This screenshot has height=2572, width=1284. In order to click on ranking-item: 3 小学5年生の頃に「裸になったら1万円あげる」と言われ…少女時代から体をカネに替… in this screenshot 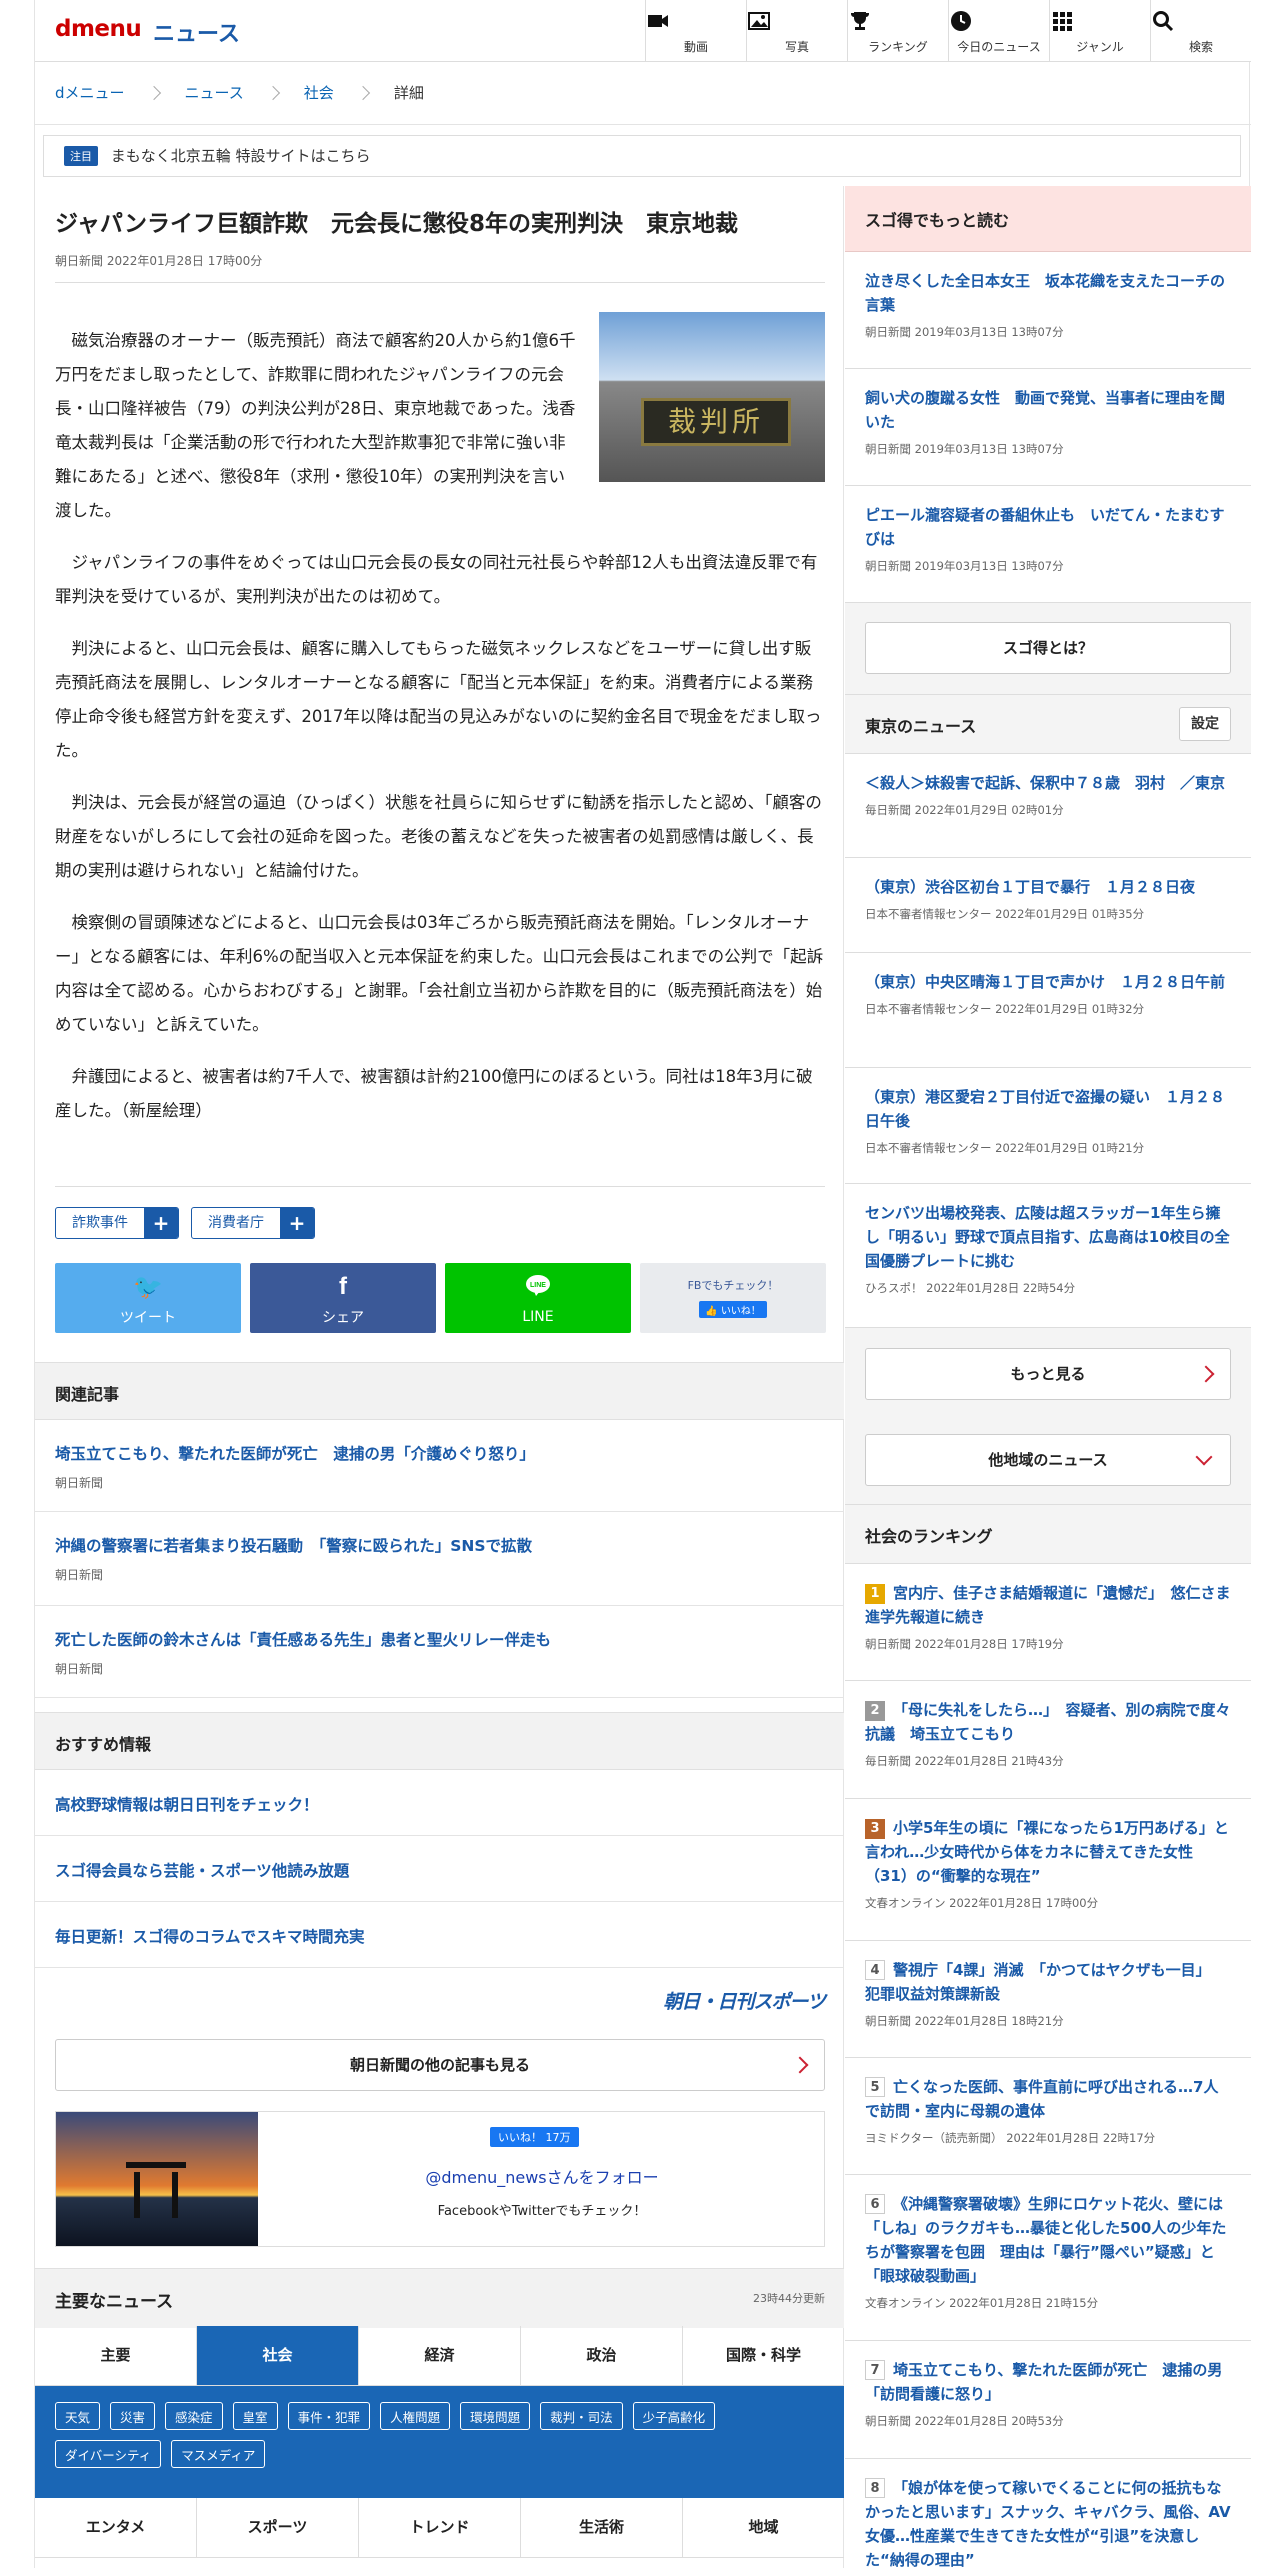, I will do `click(1048, 1870)`.